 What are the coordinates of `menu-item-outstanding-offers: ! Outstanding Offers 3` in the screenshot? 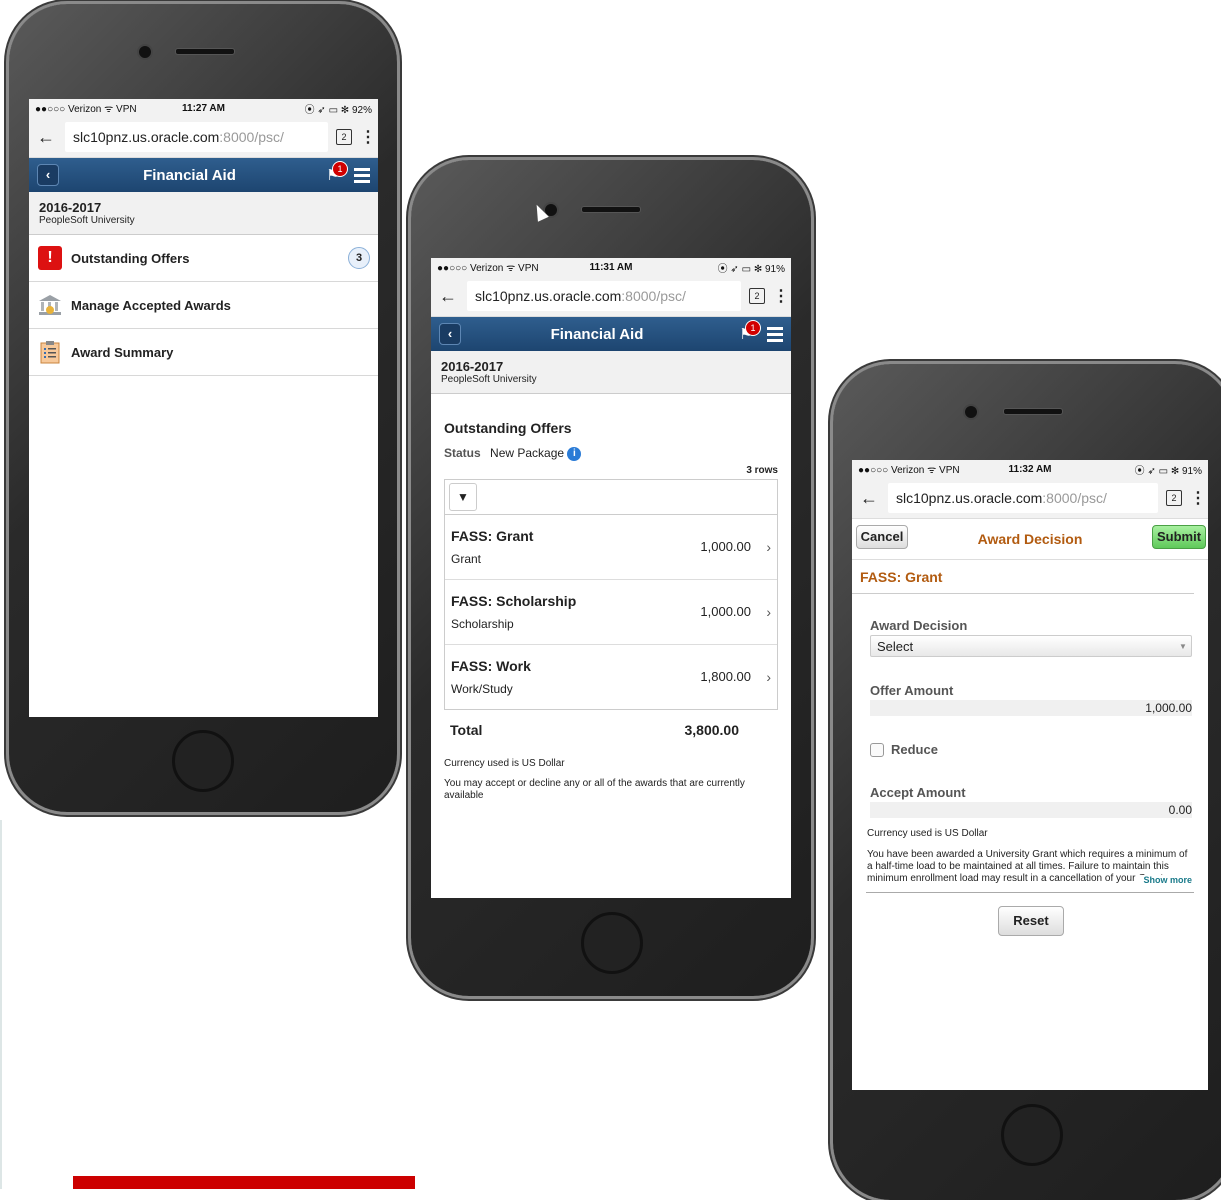 It's located at (203, 258).